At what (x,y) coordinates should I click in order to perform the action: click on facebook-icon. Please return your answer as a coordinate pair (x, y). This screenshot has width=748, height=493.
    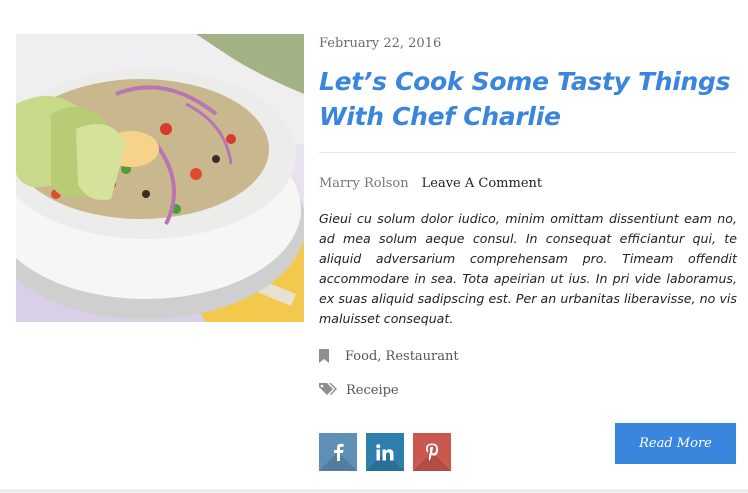
    Looking at the image, I should click on (339, 452).